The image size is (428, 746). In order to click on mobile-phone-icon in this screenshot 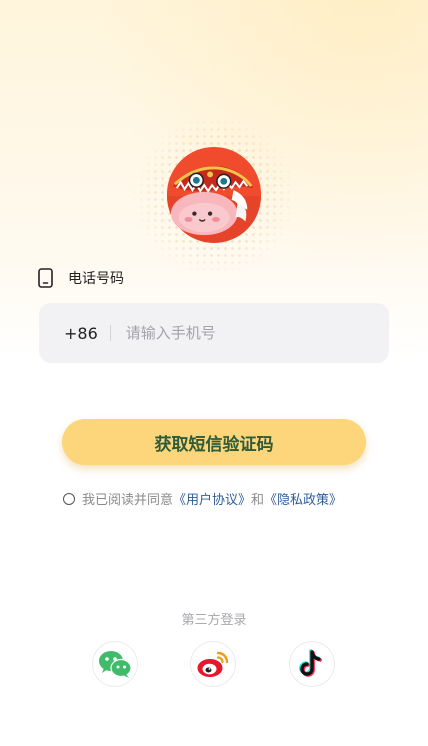, I will do `click(45, 278)`.